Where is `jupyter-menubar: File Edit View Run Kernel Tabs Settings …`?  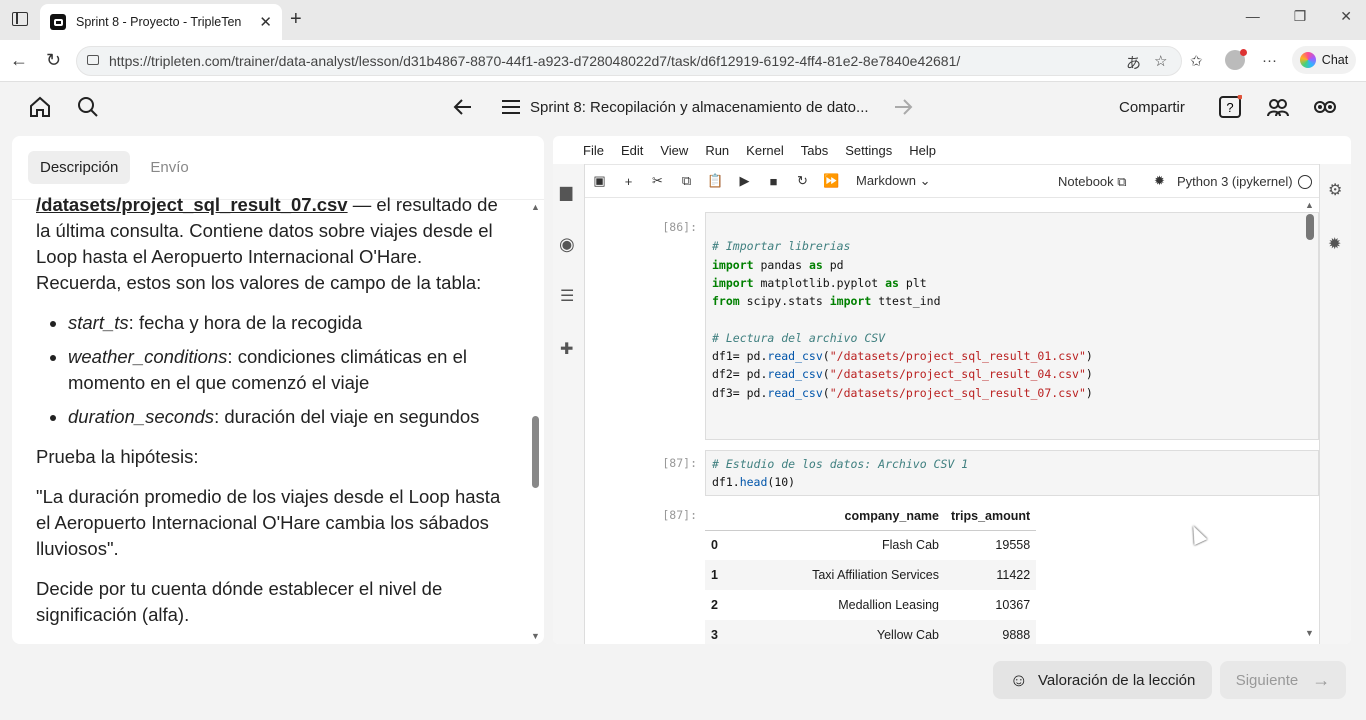 jupyter-menubar: File Edit View Run Kernel Tabs Settings … is located at coordinates (759, 150).